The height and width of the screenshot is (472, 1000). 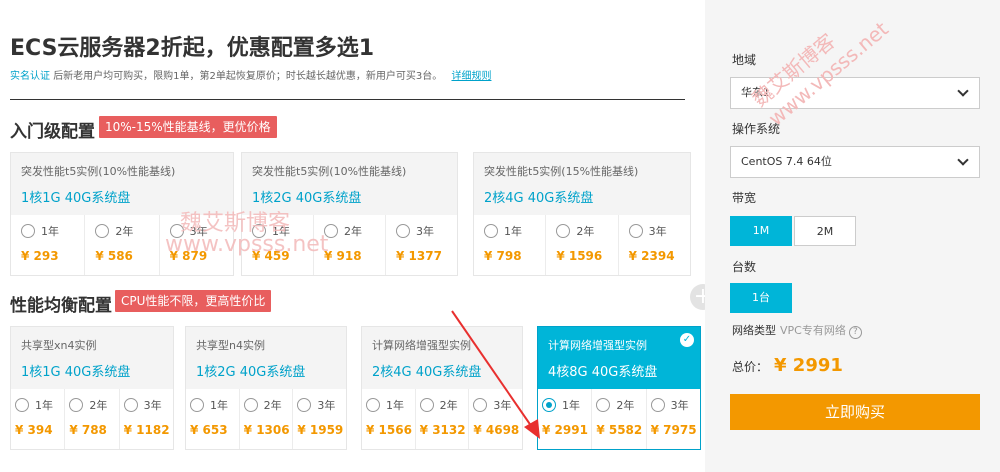 I want to click on count-label: 台数, so click(x=744, y=267).